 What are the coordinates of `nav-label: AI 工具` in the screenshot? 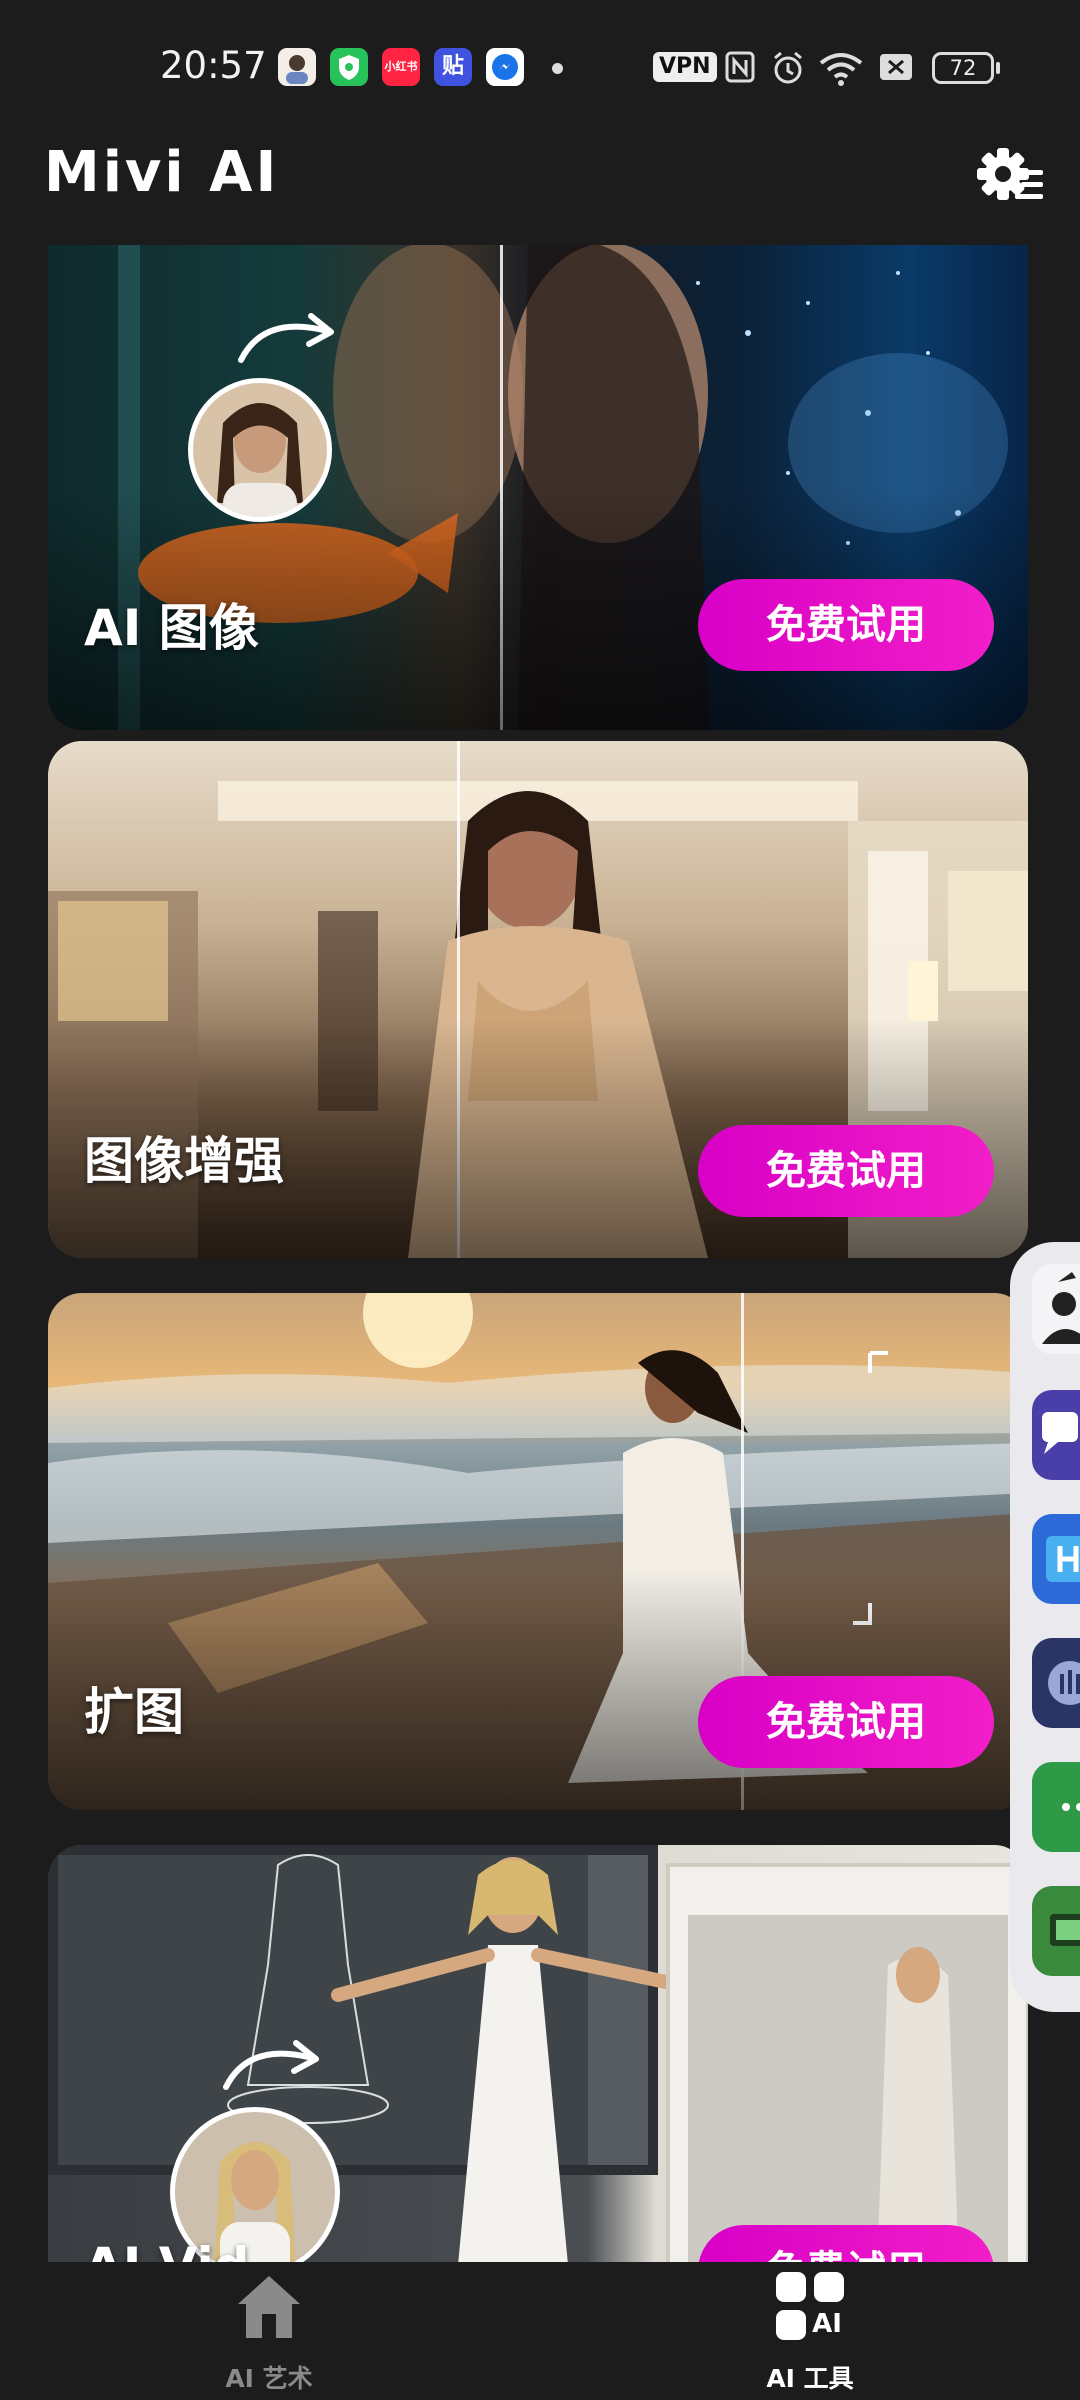 It's located at (810, 2378).